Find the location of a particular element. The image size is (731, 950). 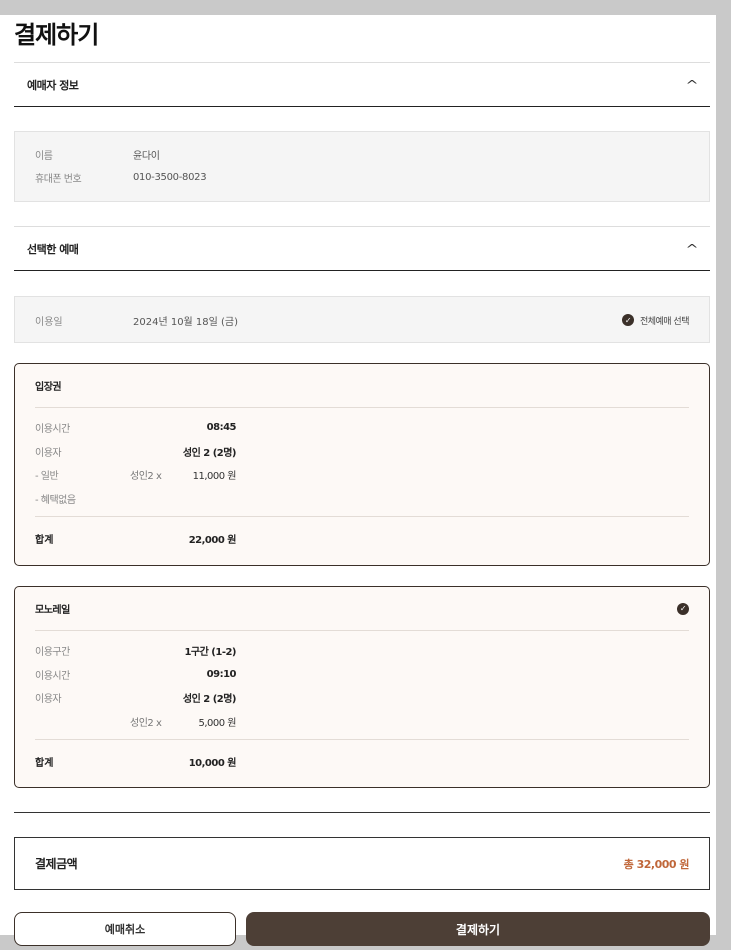

ticket-total-row: 합계 22,000 원 is located at coordinates (362, 538).